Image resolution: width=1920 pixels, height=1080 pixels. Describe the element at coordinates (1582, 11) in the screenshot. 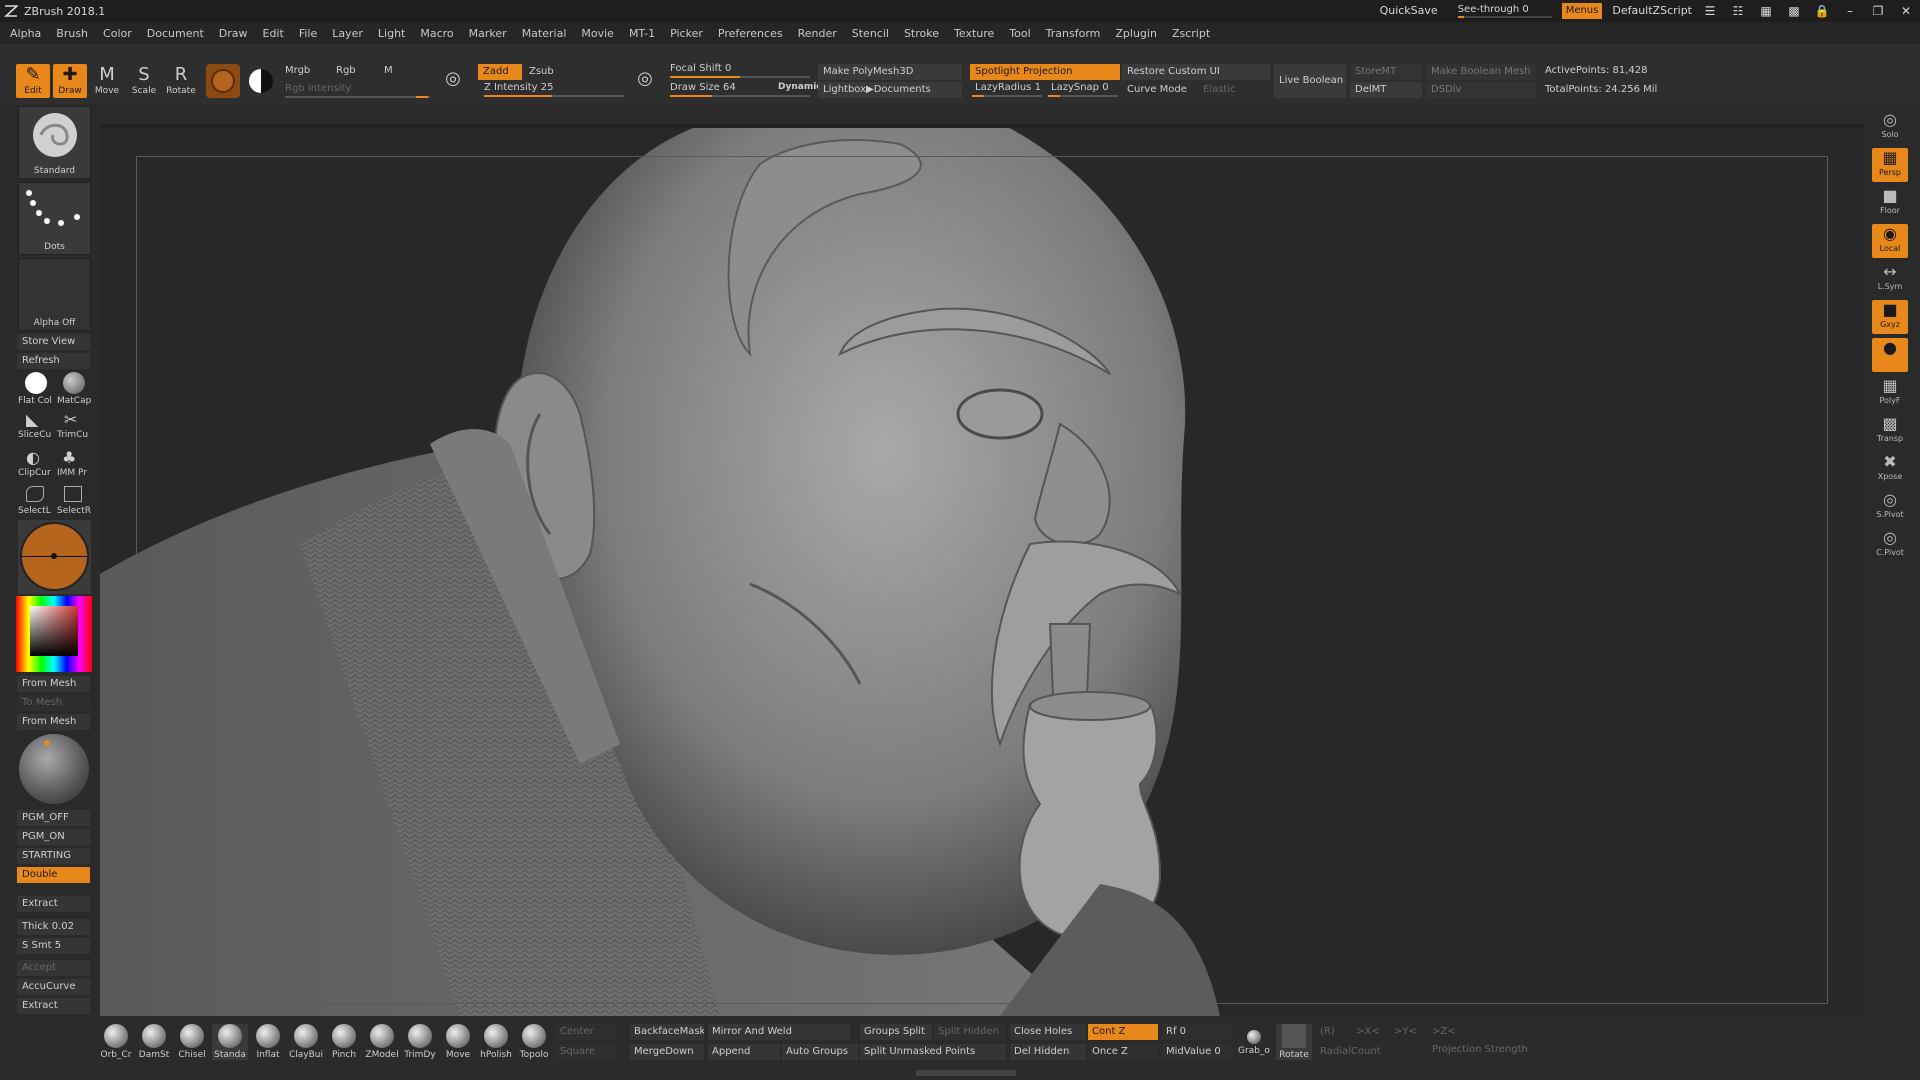

I see `menus-button: Menus` at that location.